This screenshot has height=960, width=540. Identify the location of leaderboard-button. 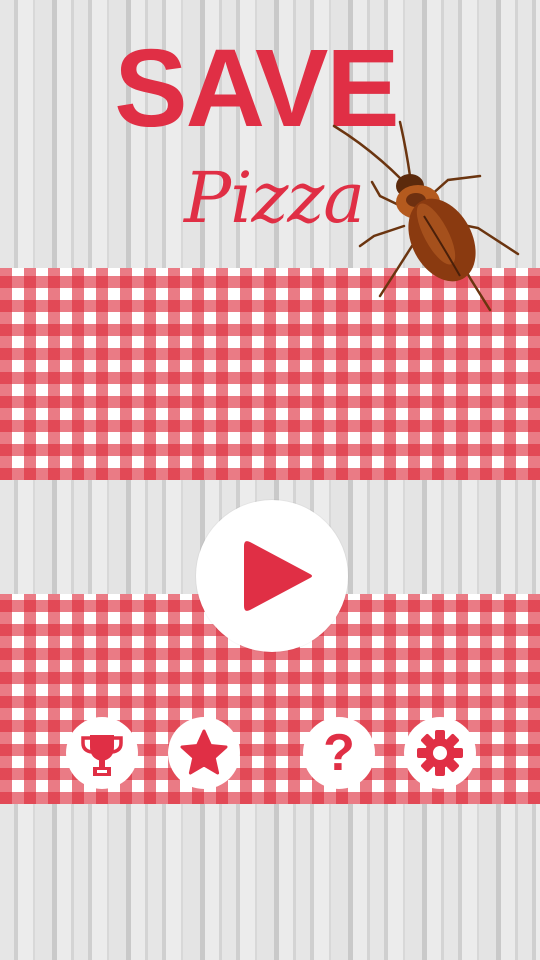
(102, 753).